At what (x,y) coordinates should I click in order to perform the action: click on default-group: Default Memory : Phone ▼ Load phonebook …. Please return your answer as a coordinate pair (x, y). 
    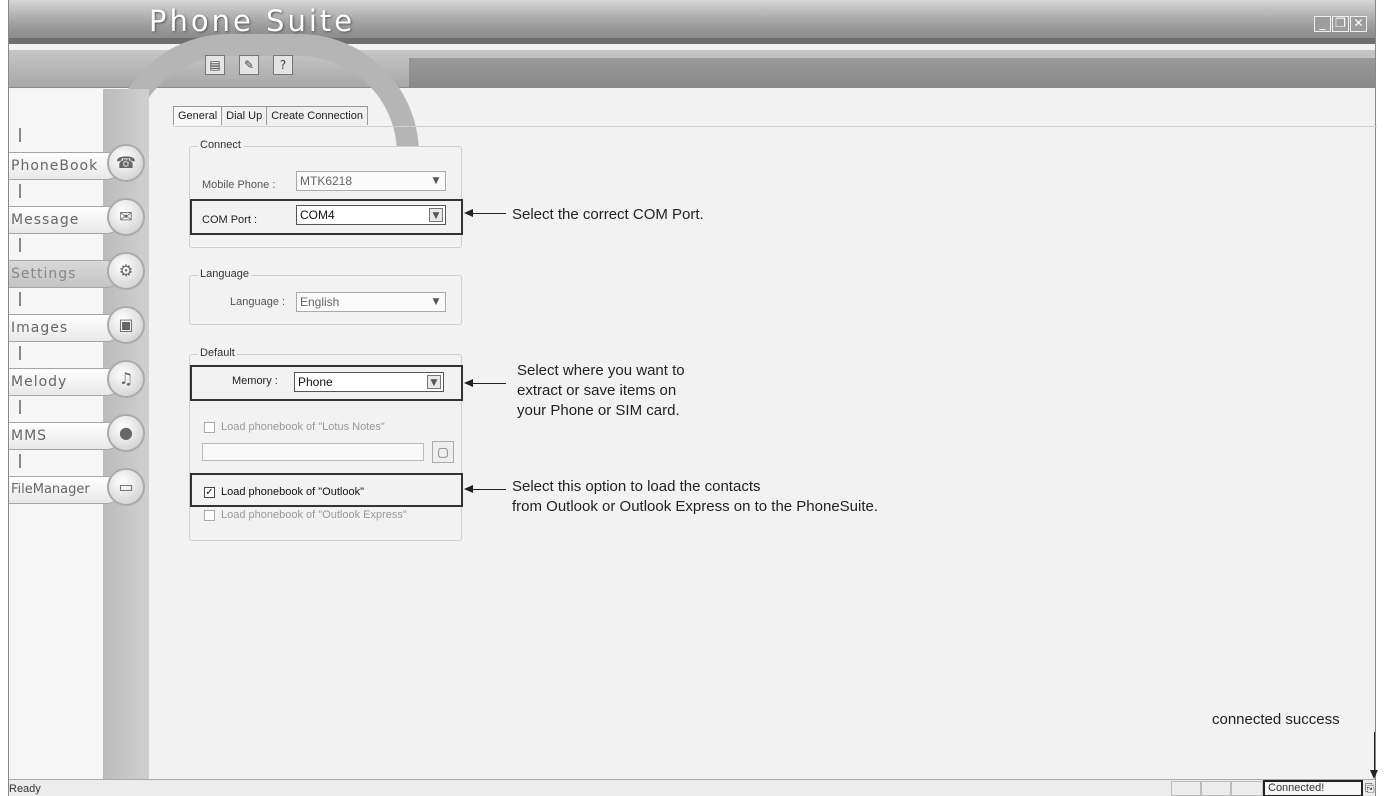
    Looking at the image, I should click on (326, 444).